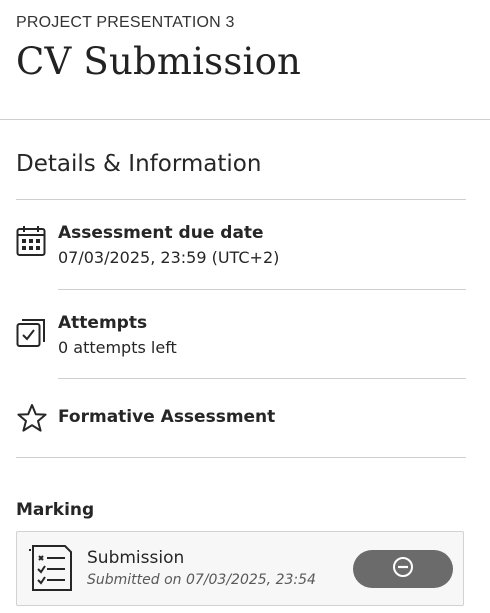 This screenshot has height=613, width=490. Describe the element at coordinates (136, 558) in the screenshot. I see `submission-title: Submission` at that location.